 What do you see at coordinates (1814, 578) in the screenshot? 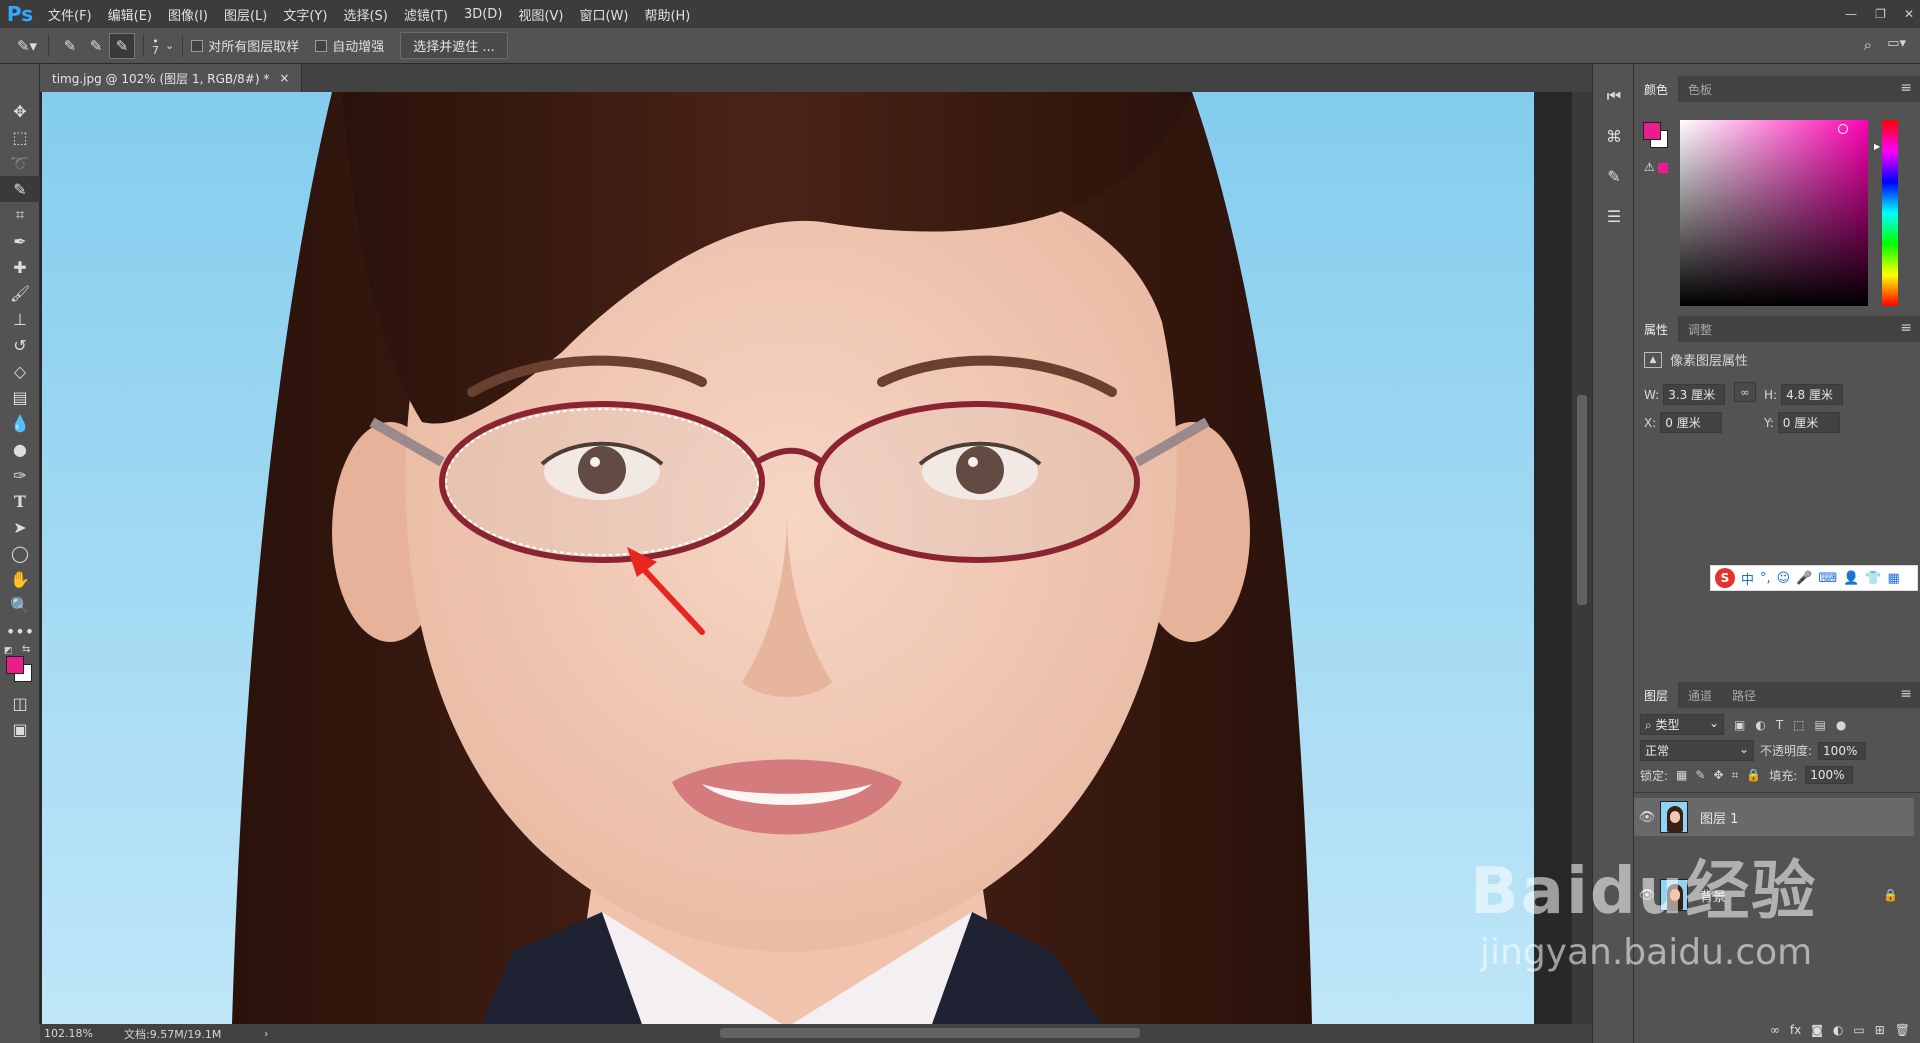
I see `ime-toolbar: S 中 °, ☺ 🎤 ⌨ 👤 👕 ▦` at bounding box center [1814, 578].